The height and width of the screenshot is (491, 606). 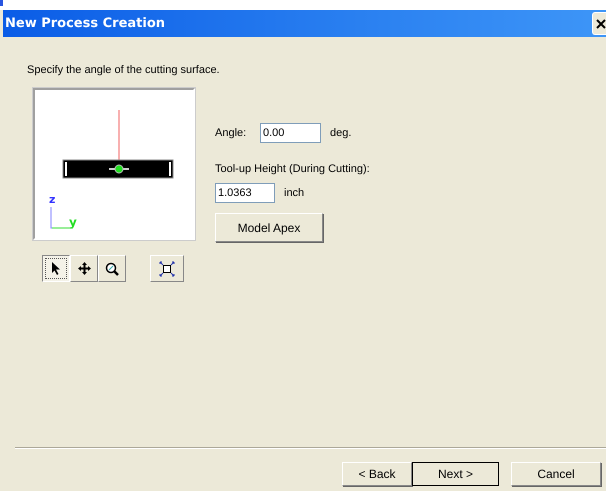 I want to click on magnifier-icon, so click(x=112, y=269).